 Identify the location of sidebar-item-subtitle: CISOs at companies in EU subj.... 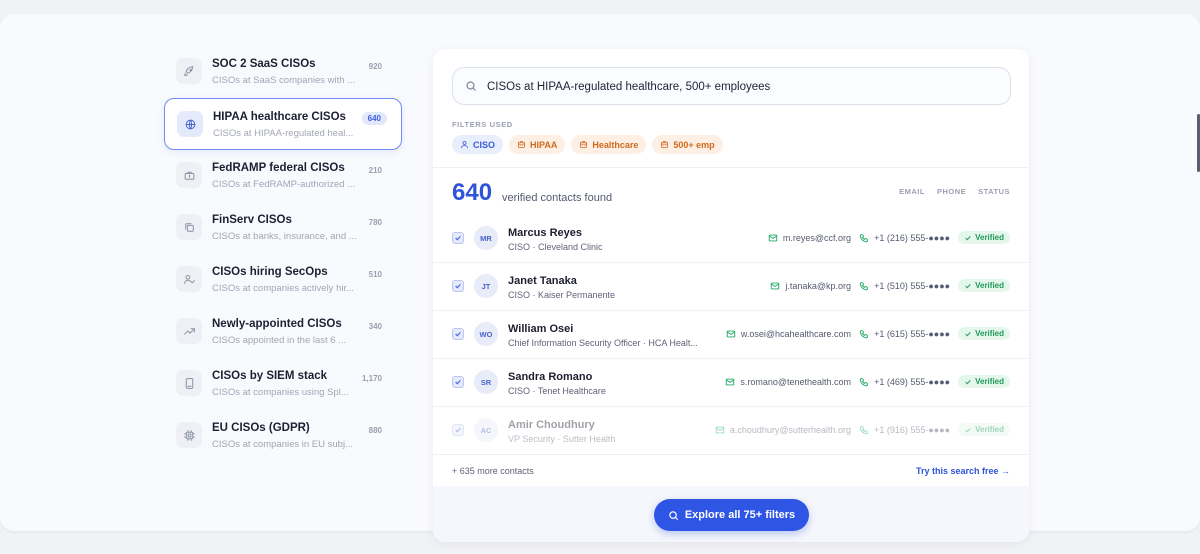
(282, 444).